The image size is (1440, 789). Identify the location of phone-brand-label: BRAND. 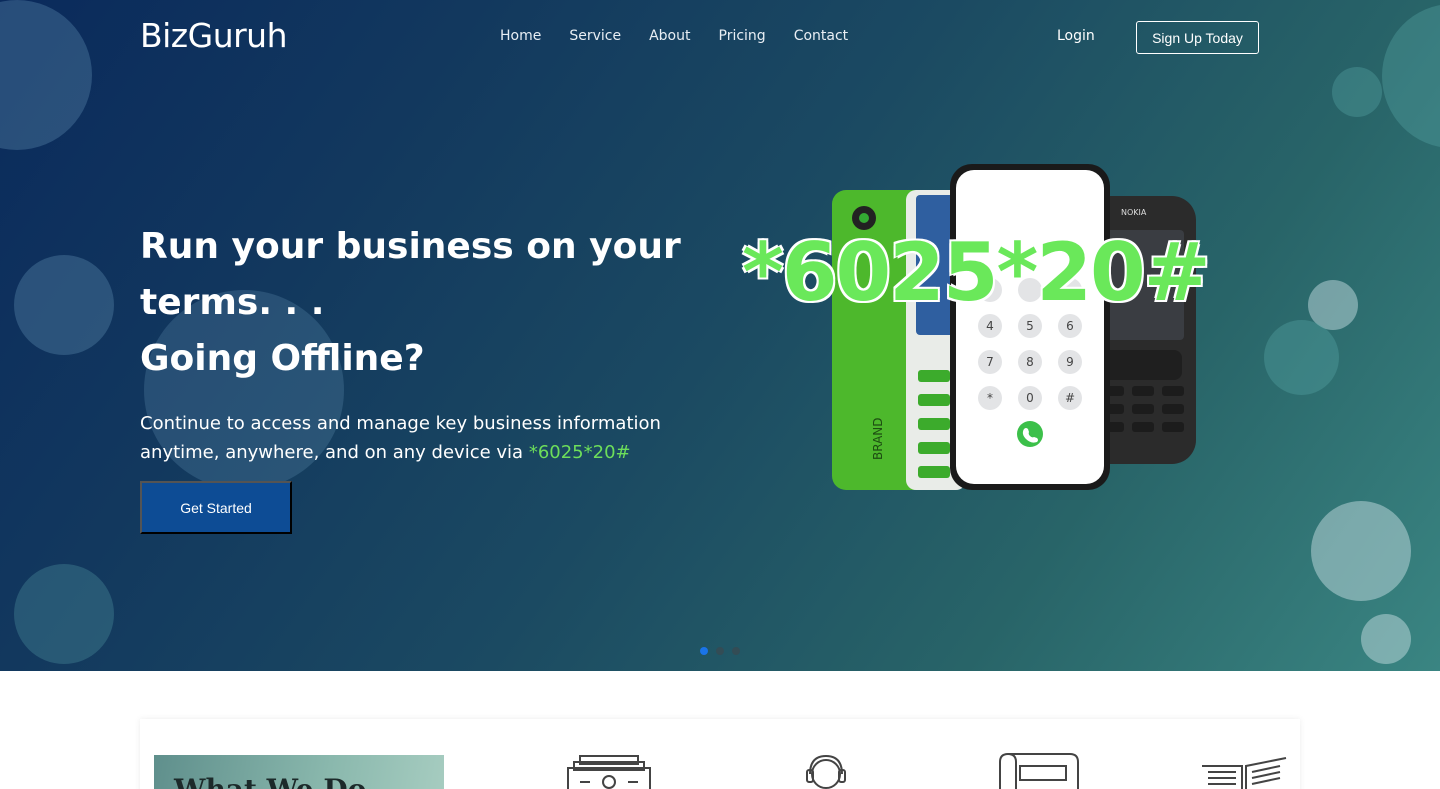
(878, 438).